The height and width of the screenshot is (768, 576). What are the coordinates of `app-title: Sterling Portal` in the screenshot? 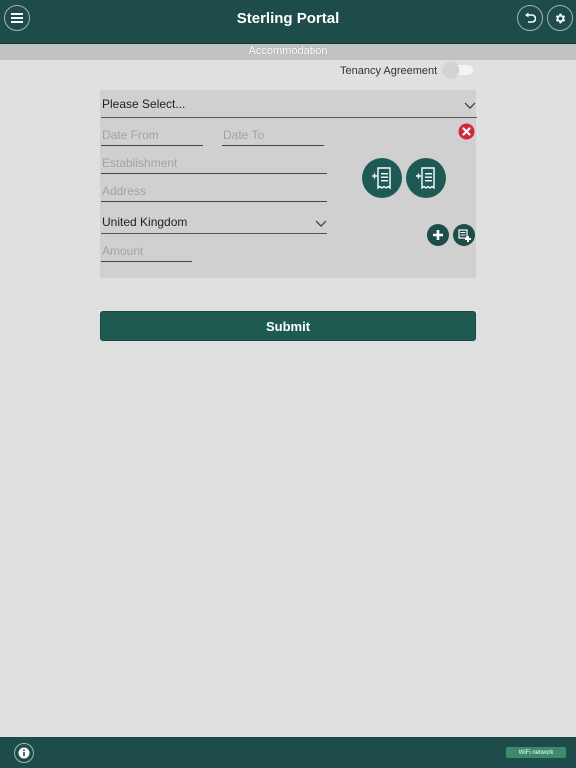 It's located at (288, 18).